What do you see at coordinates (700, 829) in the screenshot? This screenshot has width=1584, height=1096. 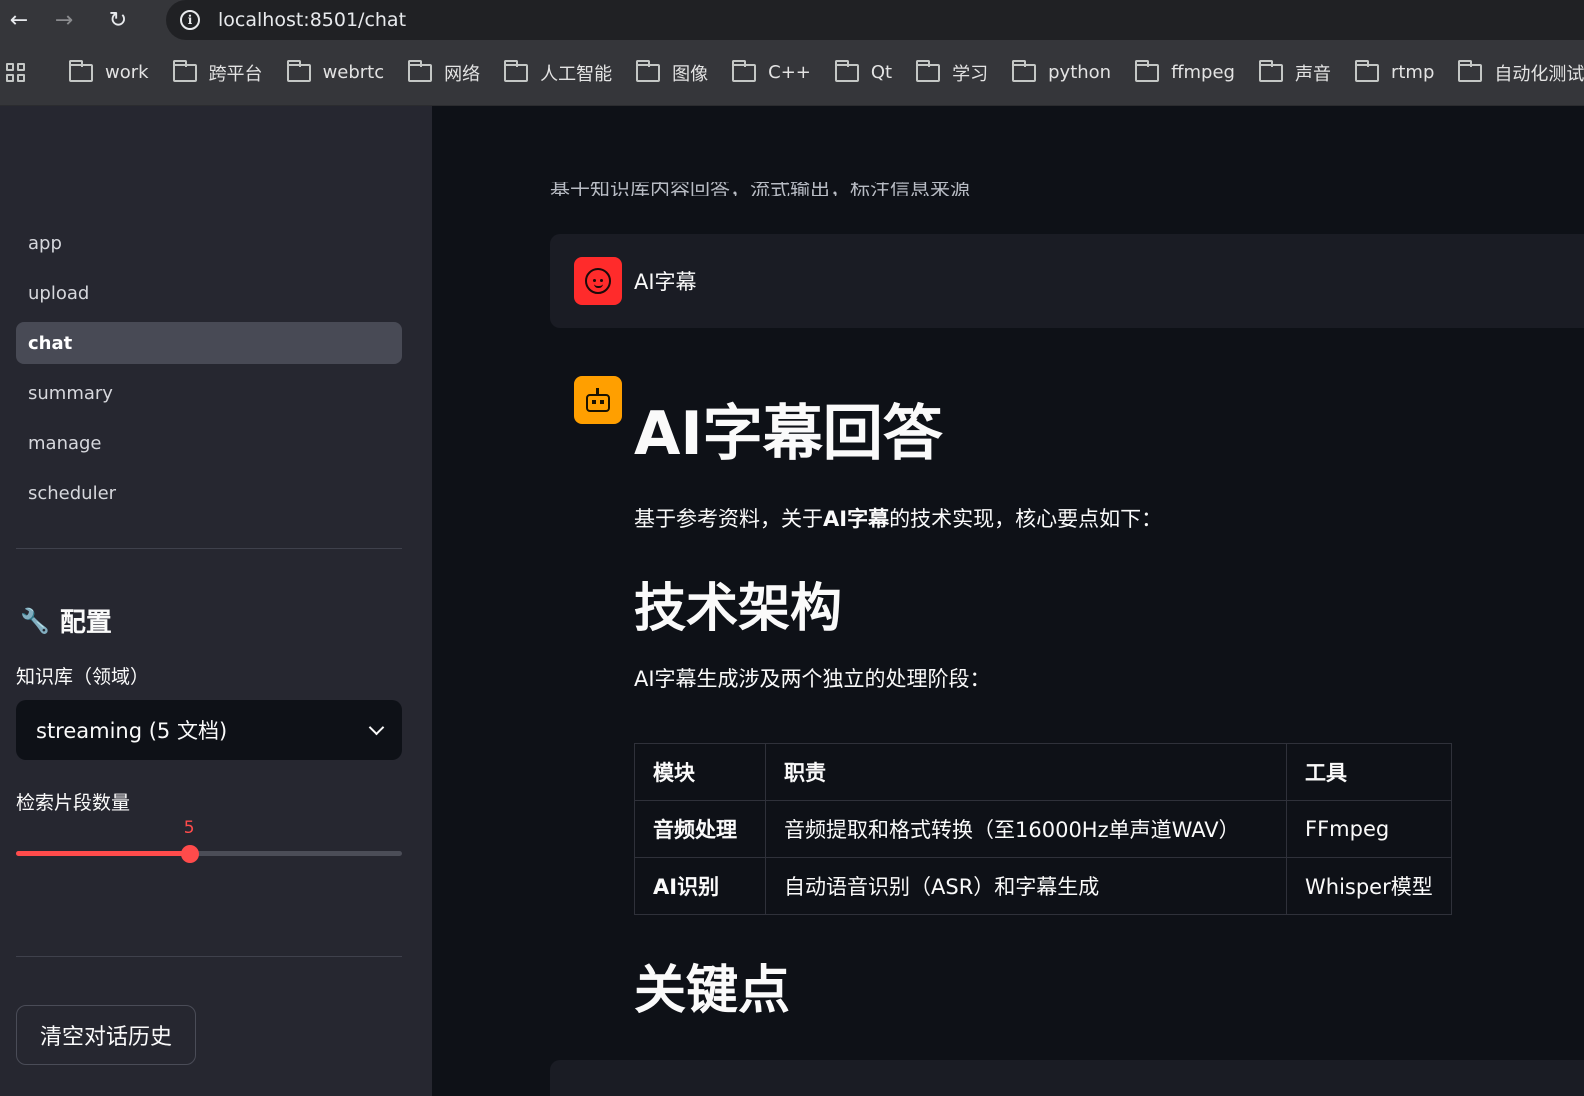 I see `table-cell: 音频处理` at bounding box center [700, 829].